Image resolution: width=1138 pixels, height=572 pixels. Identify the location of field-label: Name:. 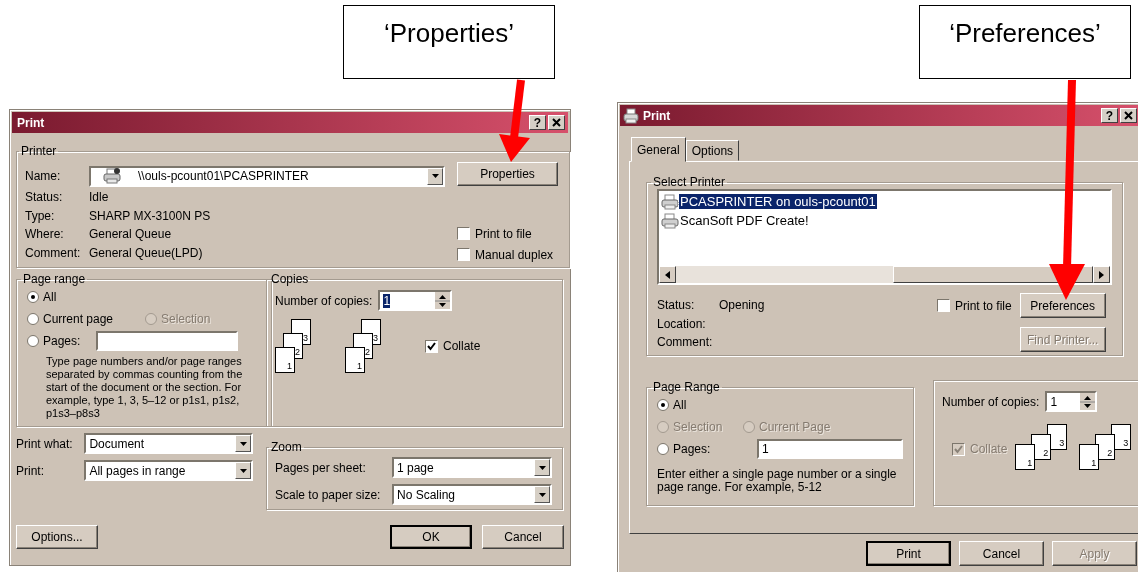
(43, 176).